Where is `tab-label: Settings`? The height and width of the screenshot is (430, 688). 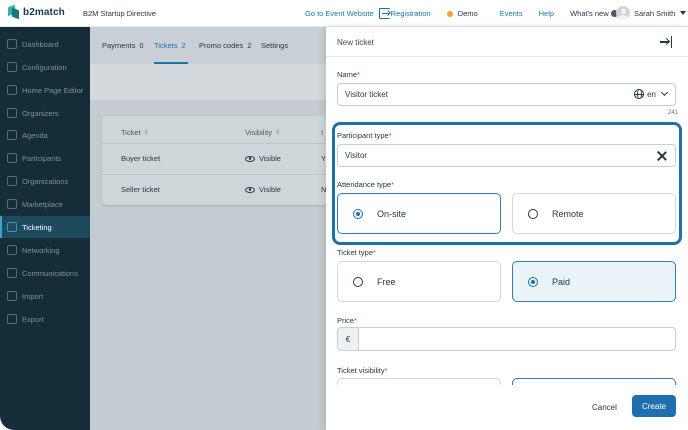
tab-label: Settings is located at coordinates (275, 45).